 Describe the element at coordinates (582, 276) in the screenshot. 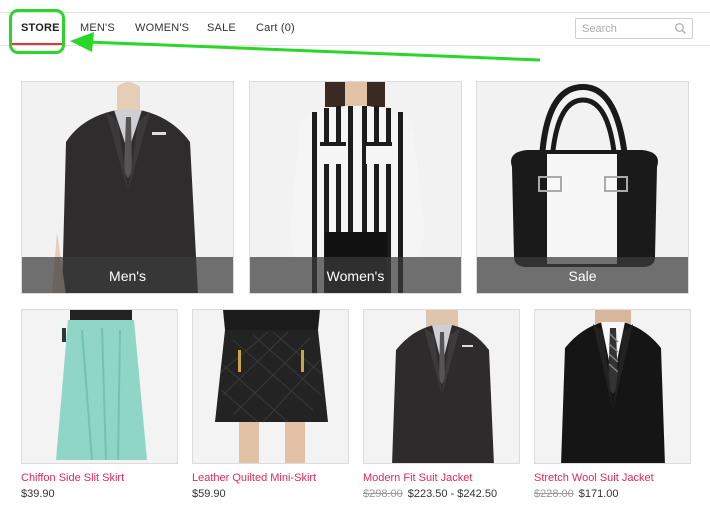

I see `category-label: Sale` at that location.